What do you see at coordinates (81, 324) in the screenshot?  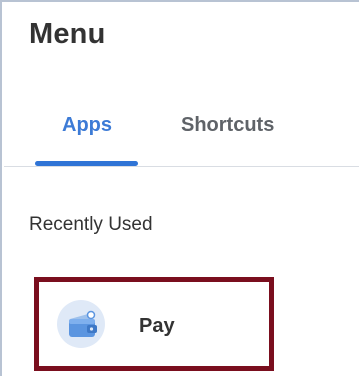 I see `wallet-icon` at bounding box center [81, 324].